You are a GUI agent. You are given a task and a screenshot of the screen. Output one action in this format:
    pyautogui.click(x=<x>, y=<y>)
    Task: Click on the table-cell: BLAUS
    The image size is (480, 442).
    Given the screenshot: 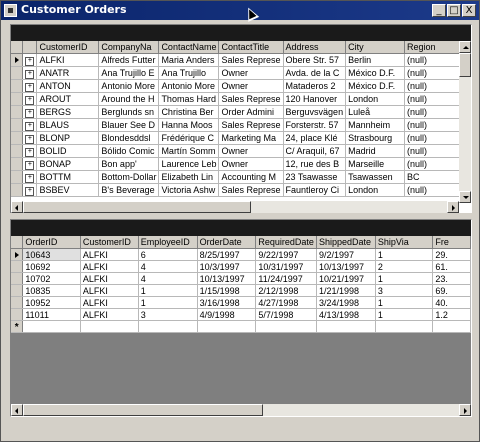 What is the action you would take?
    pyautogui.click(x=68, y=125)
    